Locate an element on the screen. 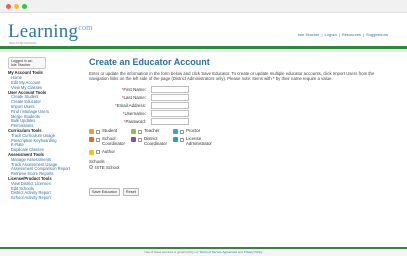 This screenshot has height=256, width=407. privacy-link: Privacy Policy is located at coordinates (253, 252).